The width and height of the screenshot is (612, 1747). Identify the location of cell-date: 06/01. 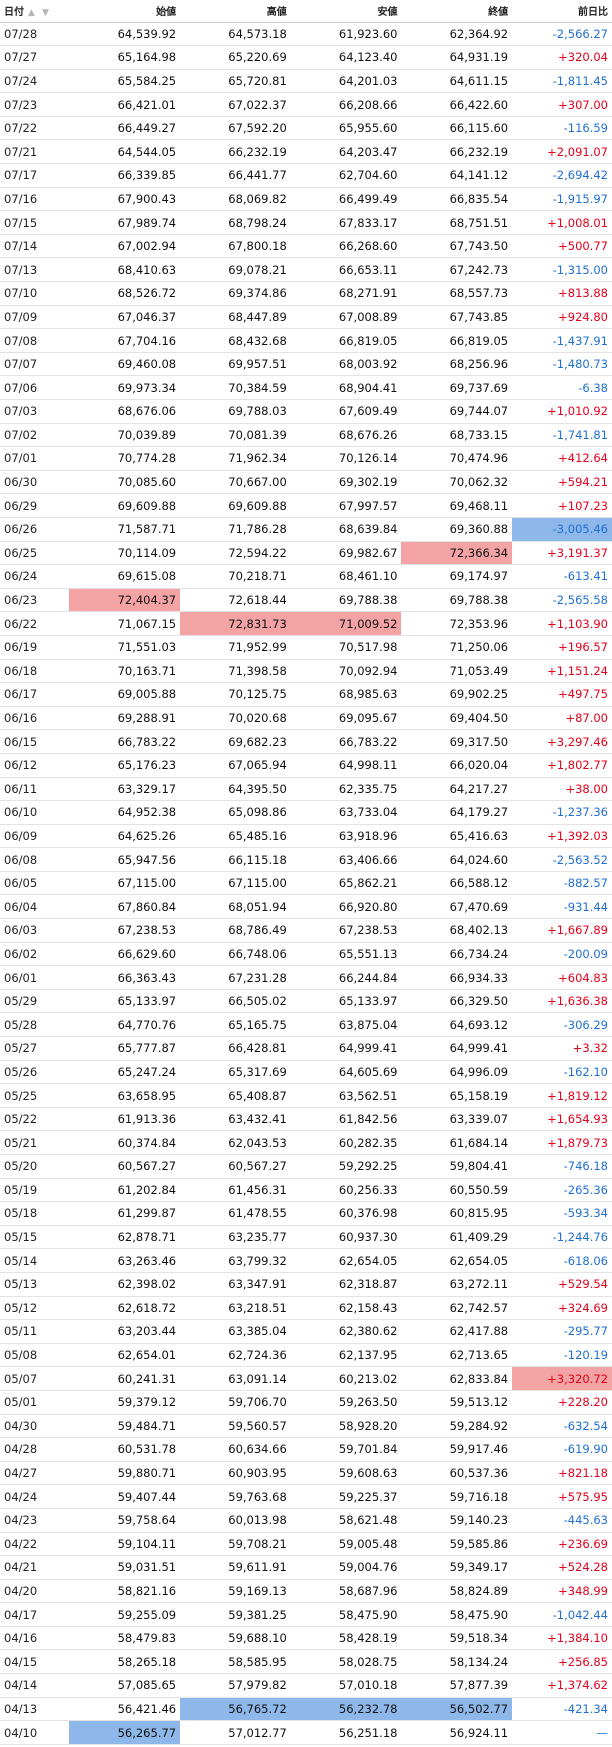
(35, 977).